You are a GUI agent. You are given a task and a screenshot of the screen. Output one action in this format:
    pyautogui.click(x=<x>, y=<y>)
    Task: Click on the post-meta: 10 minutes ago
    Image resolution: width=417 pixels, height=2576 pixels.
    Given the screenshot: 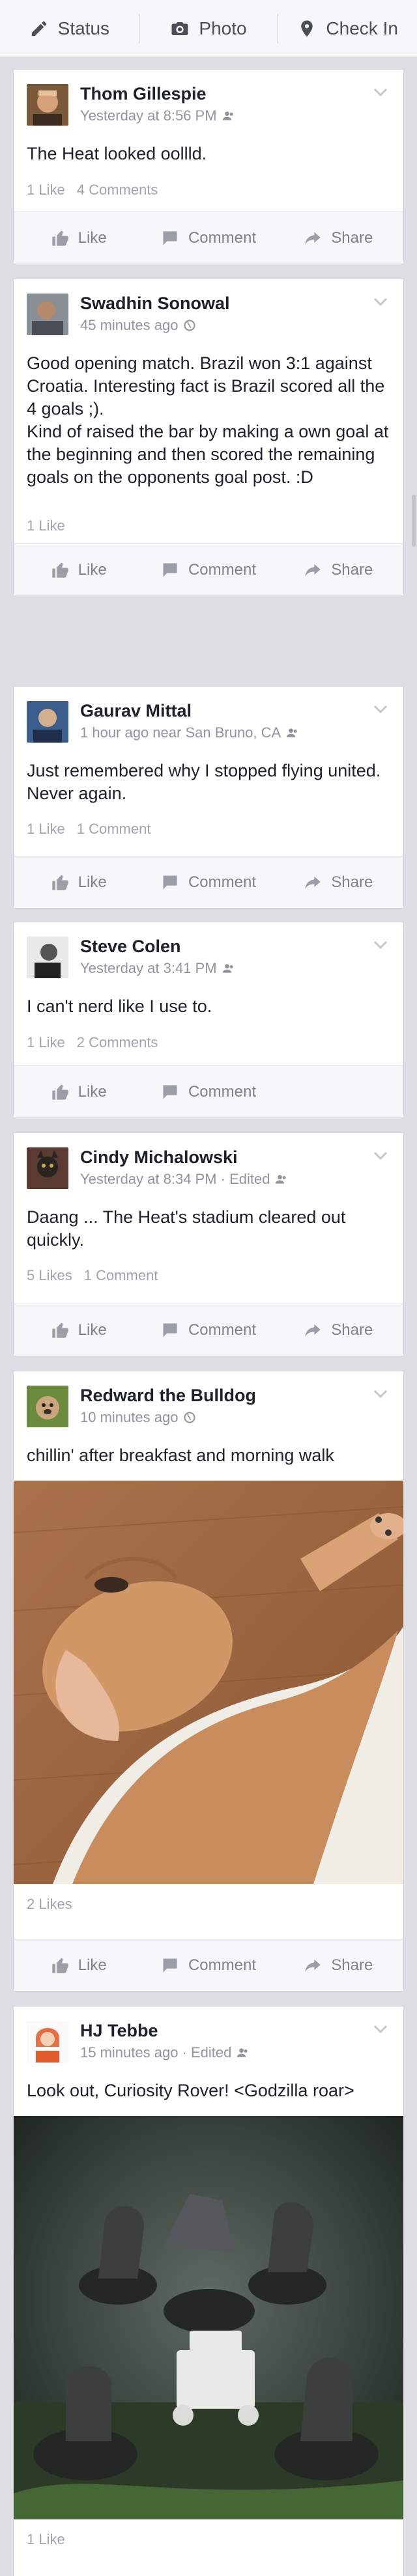 What is the action you would take?
    pyautogui.click(x=138, y=1418)
    